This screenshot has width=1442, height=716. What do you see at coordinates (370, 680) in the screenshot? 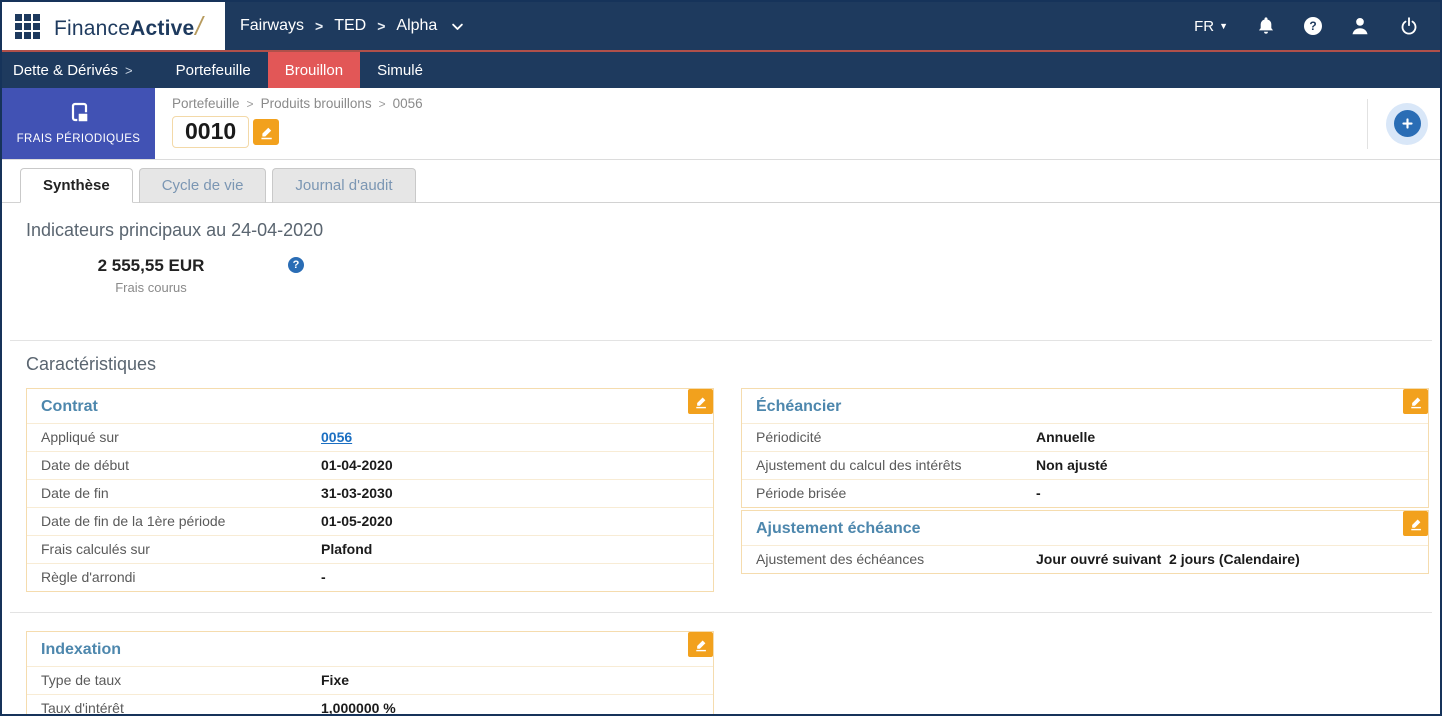
I see `field-row: Type de taux Fixe` at bounding box center [370, 680].